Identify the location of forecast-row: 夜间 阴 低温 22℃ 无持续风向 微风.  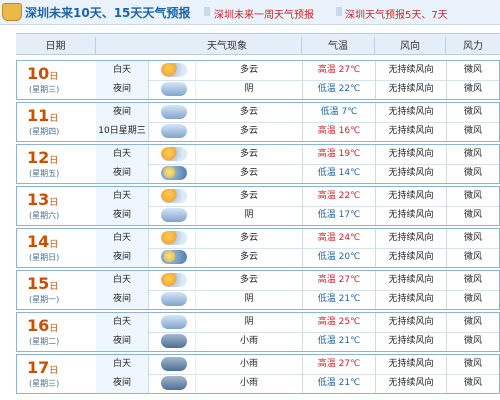
(297, 89).